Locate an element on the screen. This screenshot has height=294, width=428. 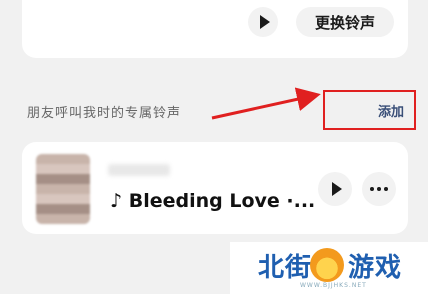
play-icon is located at coordinates (336, 189).